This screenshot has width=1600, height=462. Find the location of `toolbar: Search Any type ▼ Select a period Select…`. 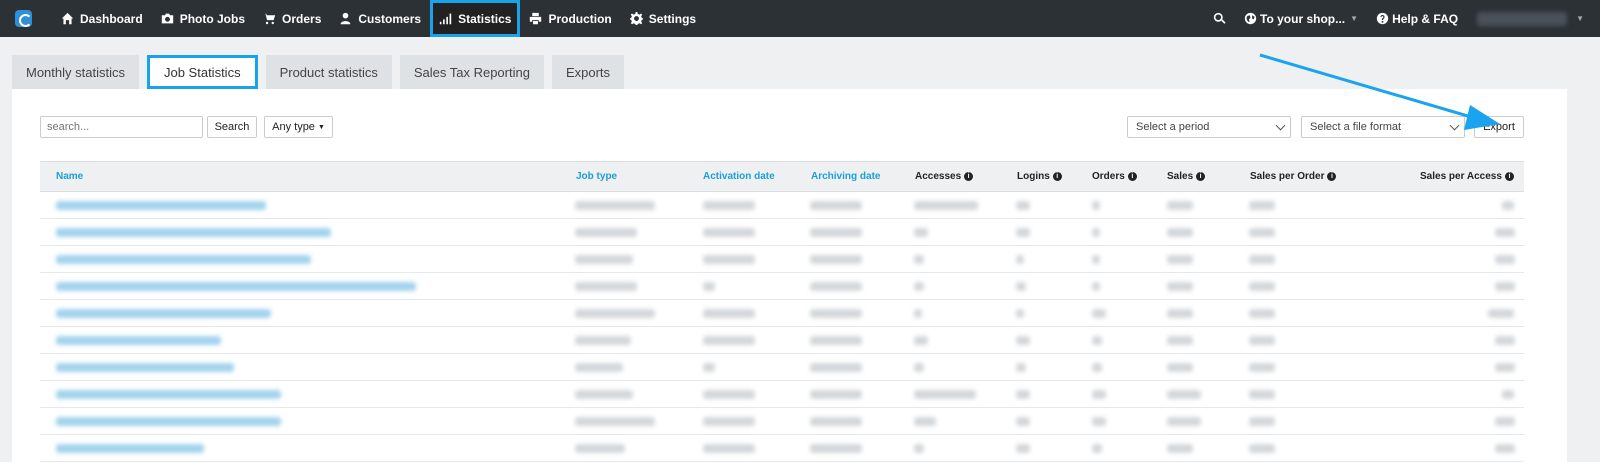

toolbar: Search Any type ▼ Select a period Select… is located at coordinates (782, 127).